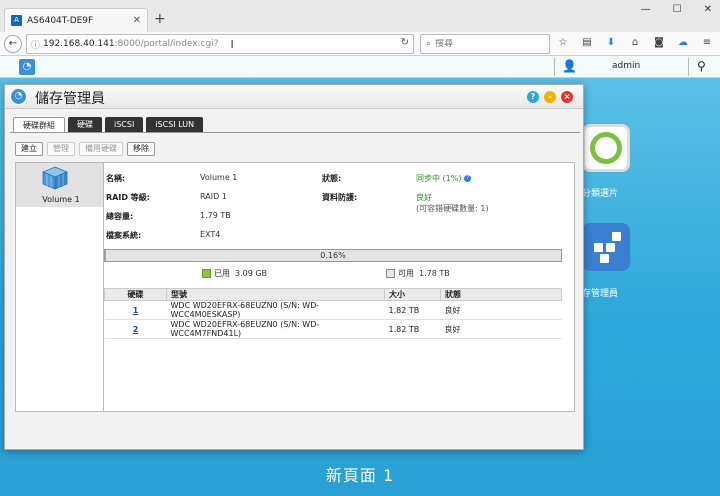 Image resolution: width=720 pixels, height=496 pixels. I want to click on url-path: :8000/portal/index.cgi?, so click(166, 44).